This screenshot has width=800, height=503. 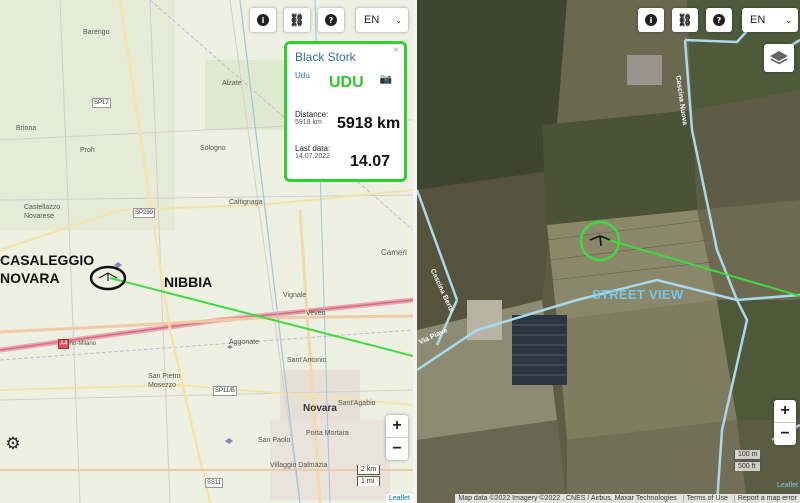 I want to click on zoom-in-button-right: +, so click(x=785, y=411).